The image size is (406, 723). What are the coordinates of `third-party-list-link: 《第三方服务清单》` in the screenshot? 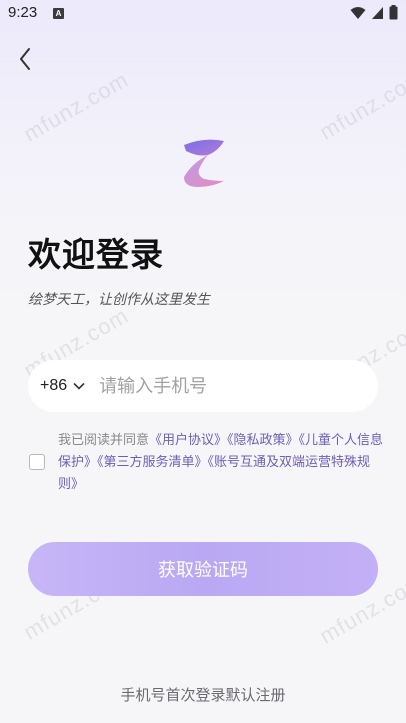 It's located at (152, 462).